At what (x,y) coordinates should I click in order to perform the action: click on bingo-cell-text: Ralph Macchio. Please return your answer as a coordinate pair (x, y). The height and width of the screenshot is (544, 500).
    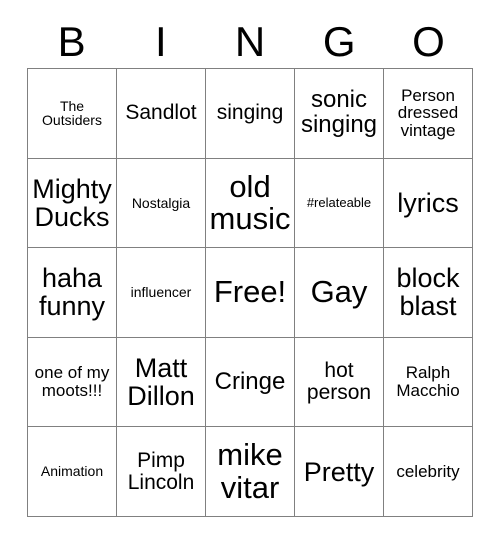
    Looking at the image, I should click on (428, 382).